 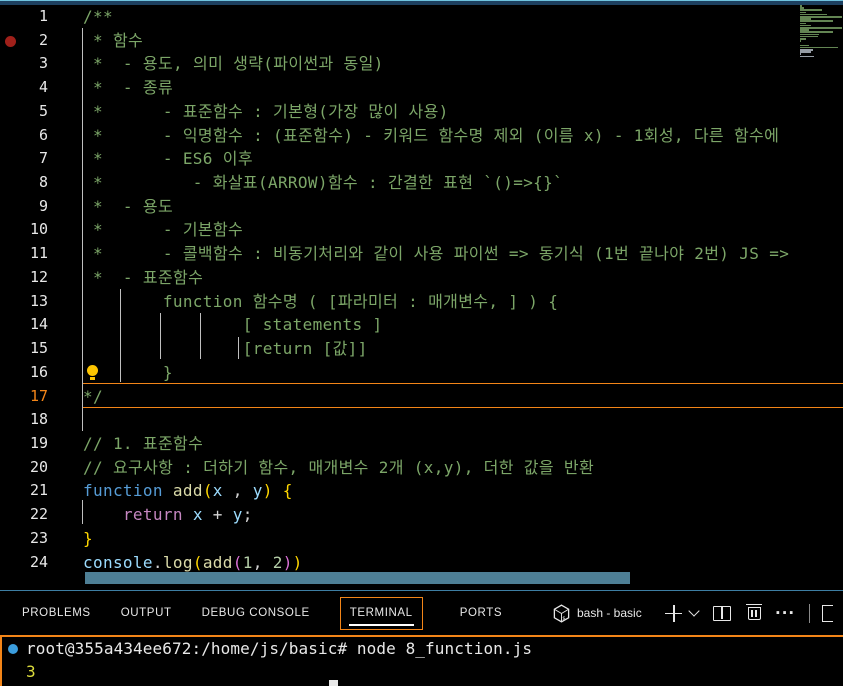 What do you see at coordinates (785, 613) in the screenshot?
I see `more-actions-icon: ···` at bounding box center [785, 613].